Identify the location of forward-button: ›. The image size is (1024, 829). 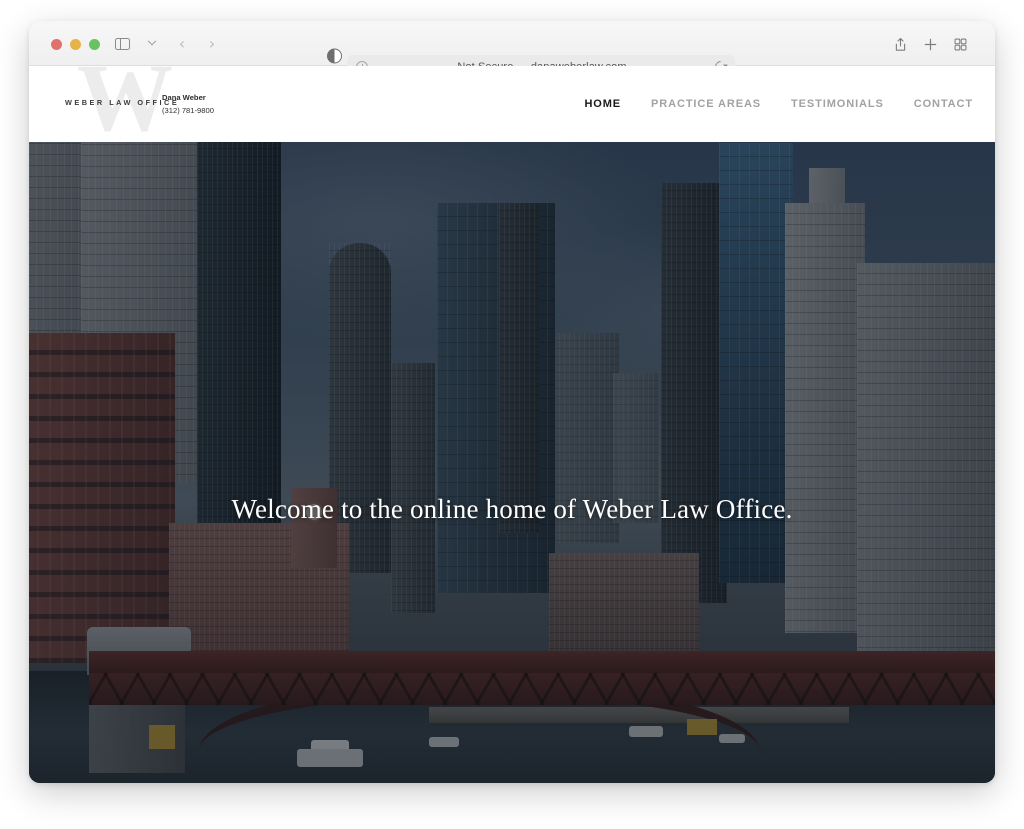
(212, 44).